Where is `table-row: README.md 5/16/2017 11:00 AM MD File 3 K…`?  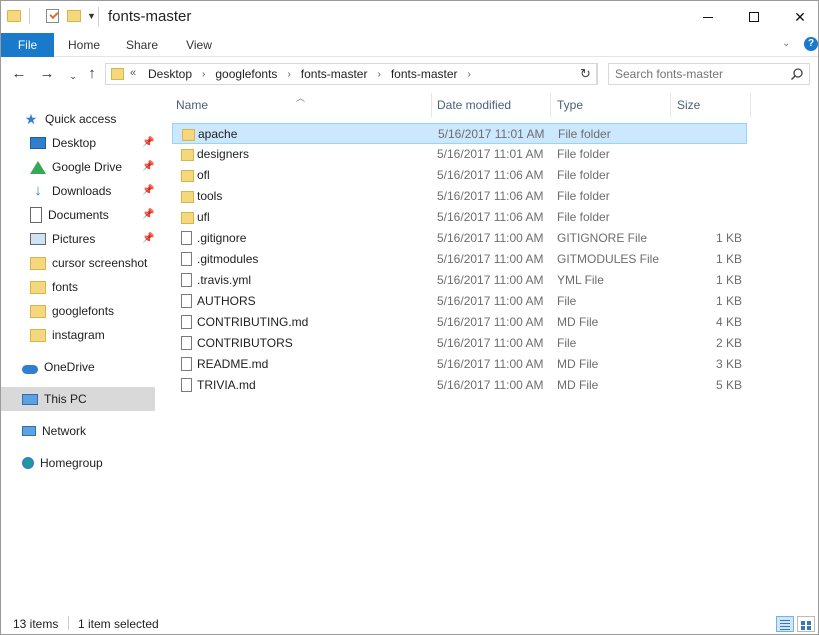
table-row: README.md 5/16/2017 11:00 AM MD File 3 K… is located at coordinates (459, 364).